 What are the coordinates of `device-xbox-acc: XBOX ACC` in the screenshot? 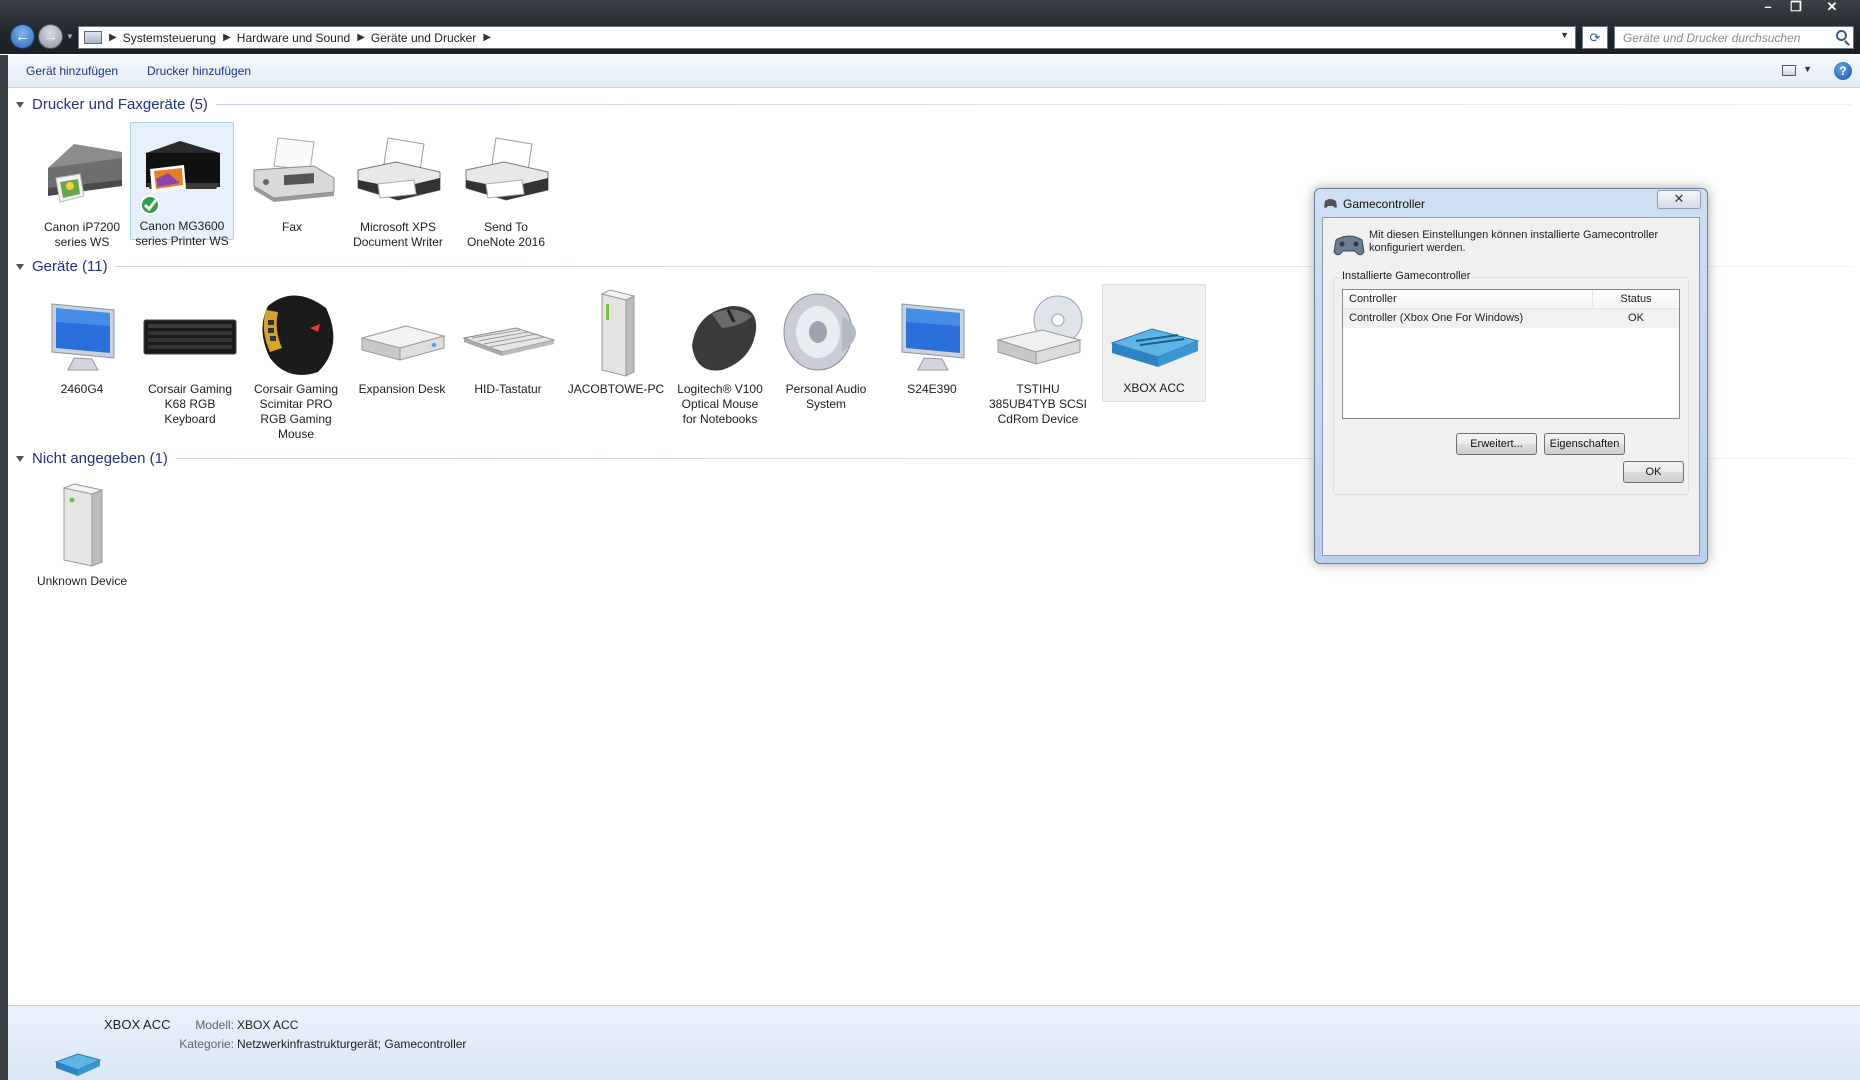 It's located at (1154, 343).